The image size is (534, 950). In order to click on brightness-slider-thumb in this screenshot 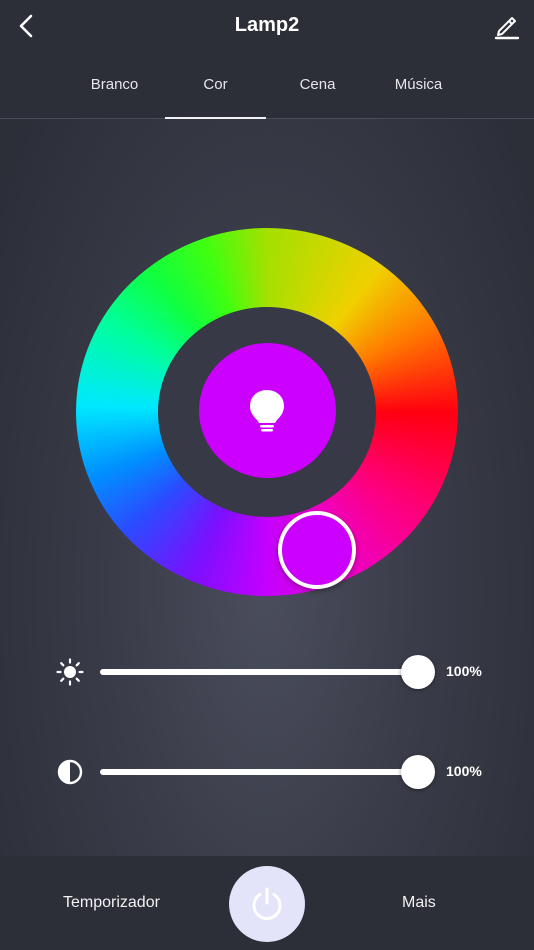, I will do `click(418, 672)`.